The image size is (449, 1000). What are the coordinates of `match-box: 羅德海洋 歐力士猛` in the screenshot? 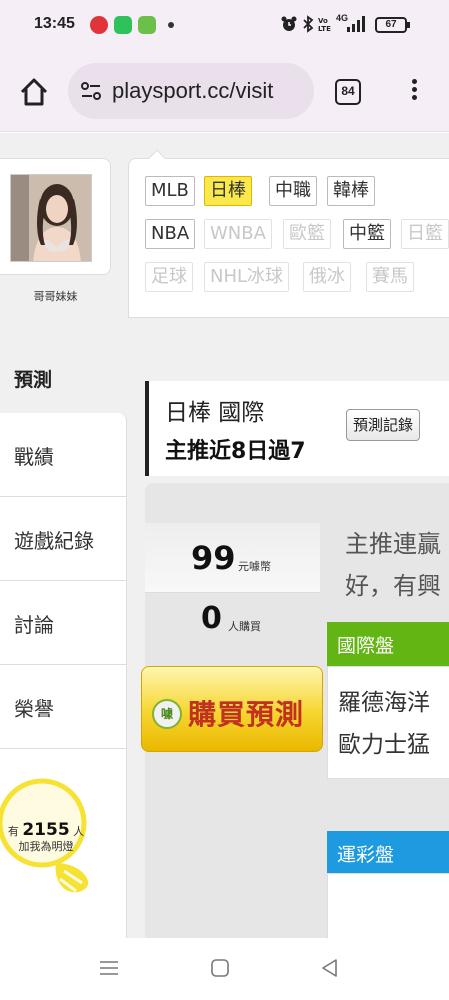 It's located at (388, 722).